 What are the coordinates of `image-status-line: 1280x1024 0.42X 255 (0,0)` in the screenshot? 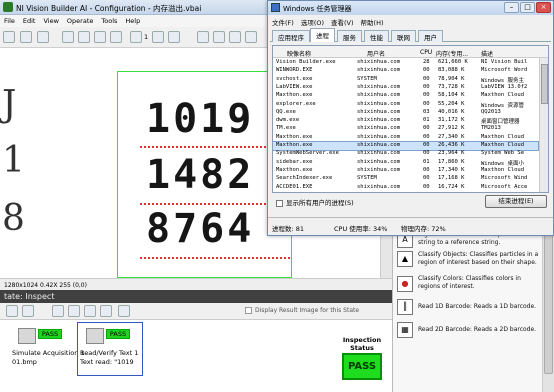 It's located at (196, 284).